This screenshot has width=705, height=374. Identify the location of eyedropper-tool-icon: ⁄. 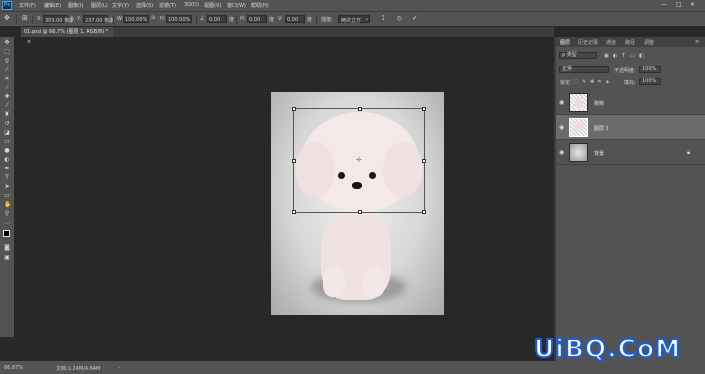
(7, 88).